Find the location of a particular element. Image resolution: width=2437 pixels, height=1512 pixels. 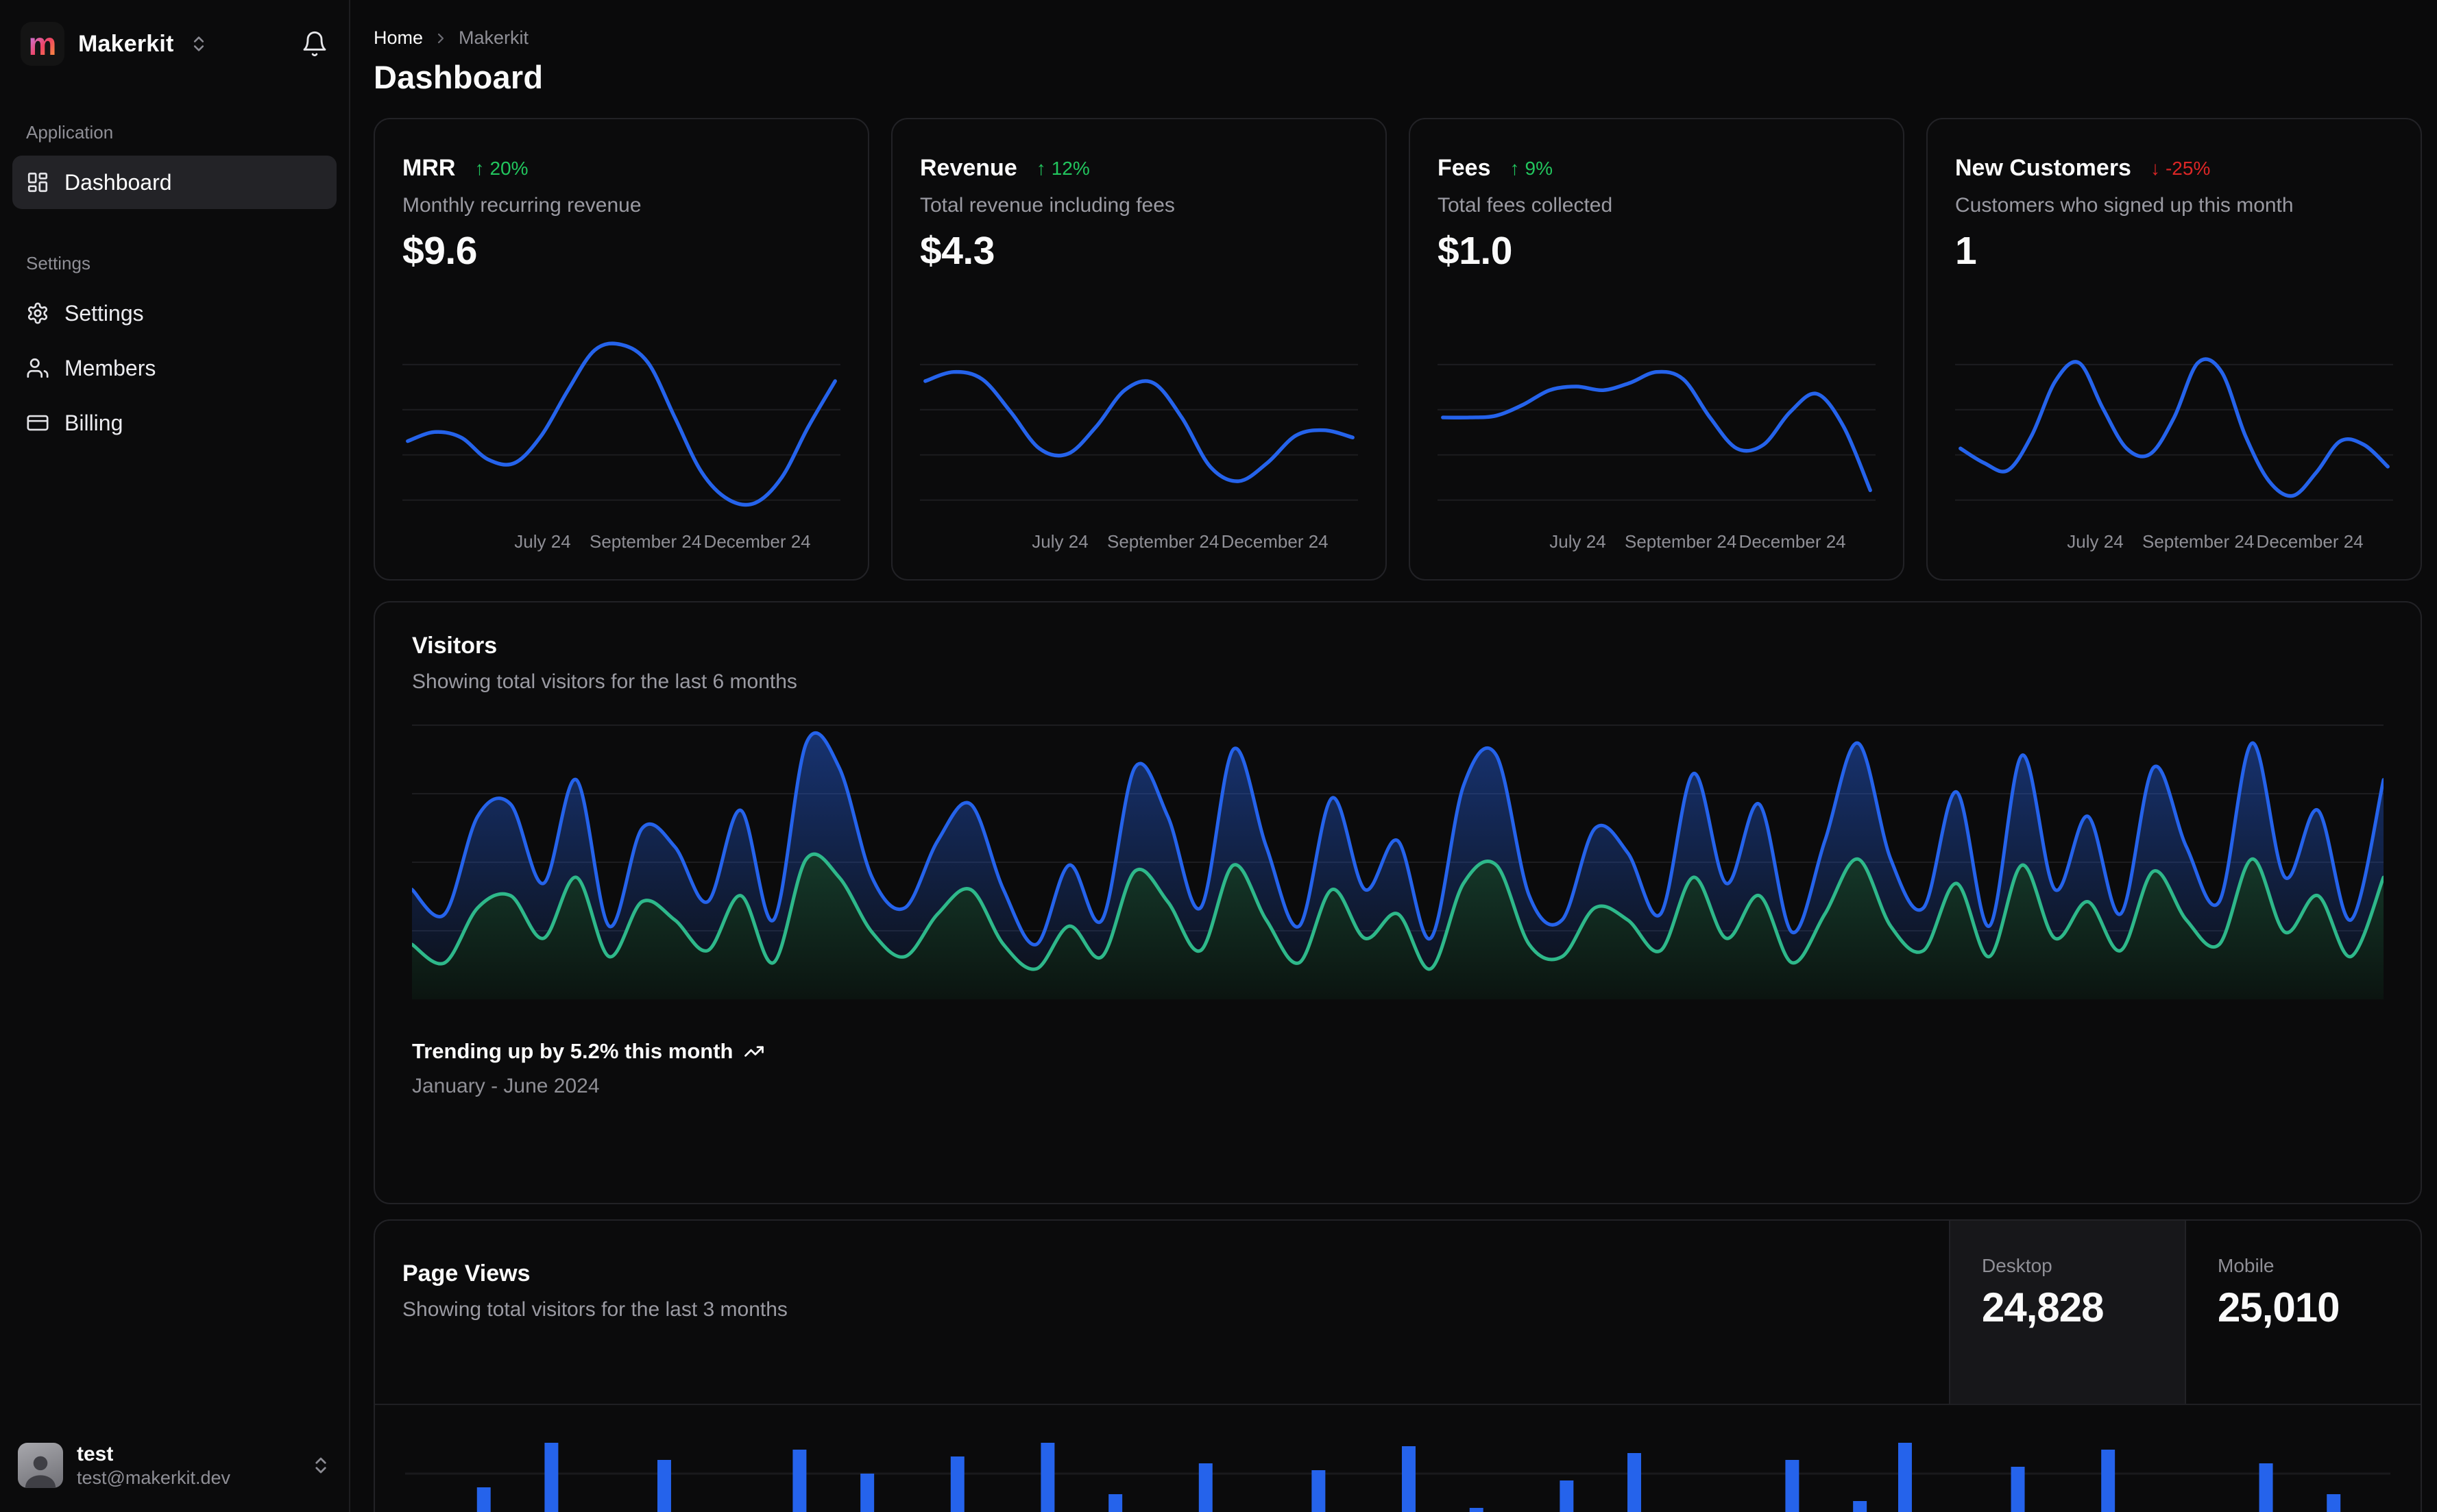

makerkit-logo: m is located at coordinates (42, 44).